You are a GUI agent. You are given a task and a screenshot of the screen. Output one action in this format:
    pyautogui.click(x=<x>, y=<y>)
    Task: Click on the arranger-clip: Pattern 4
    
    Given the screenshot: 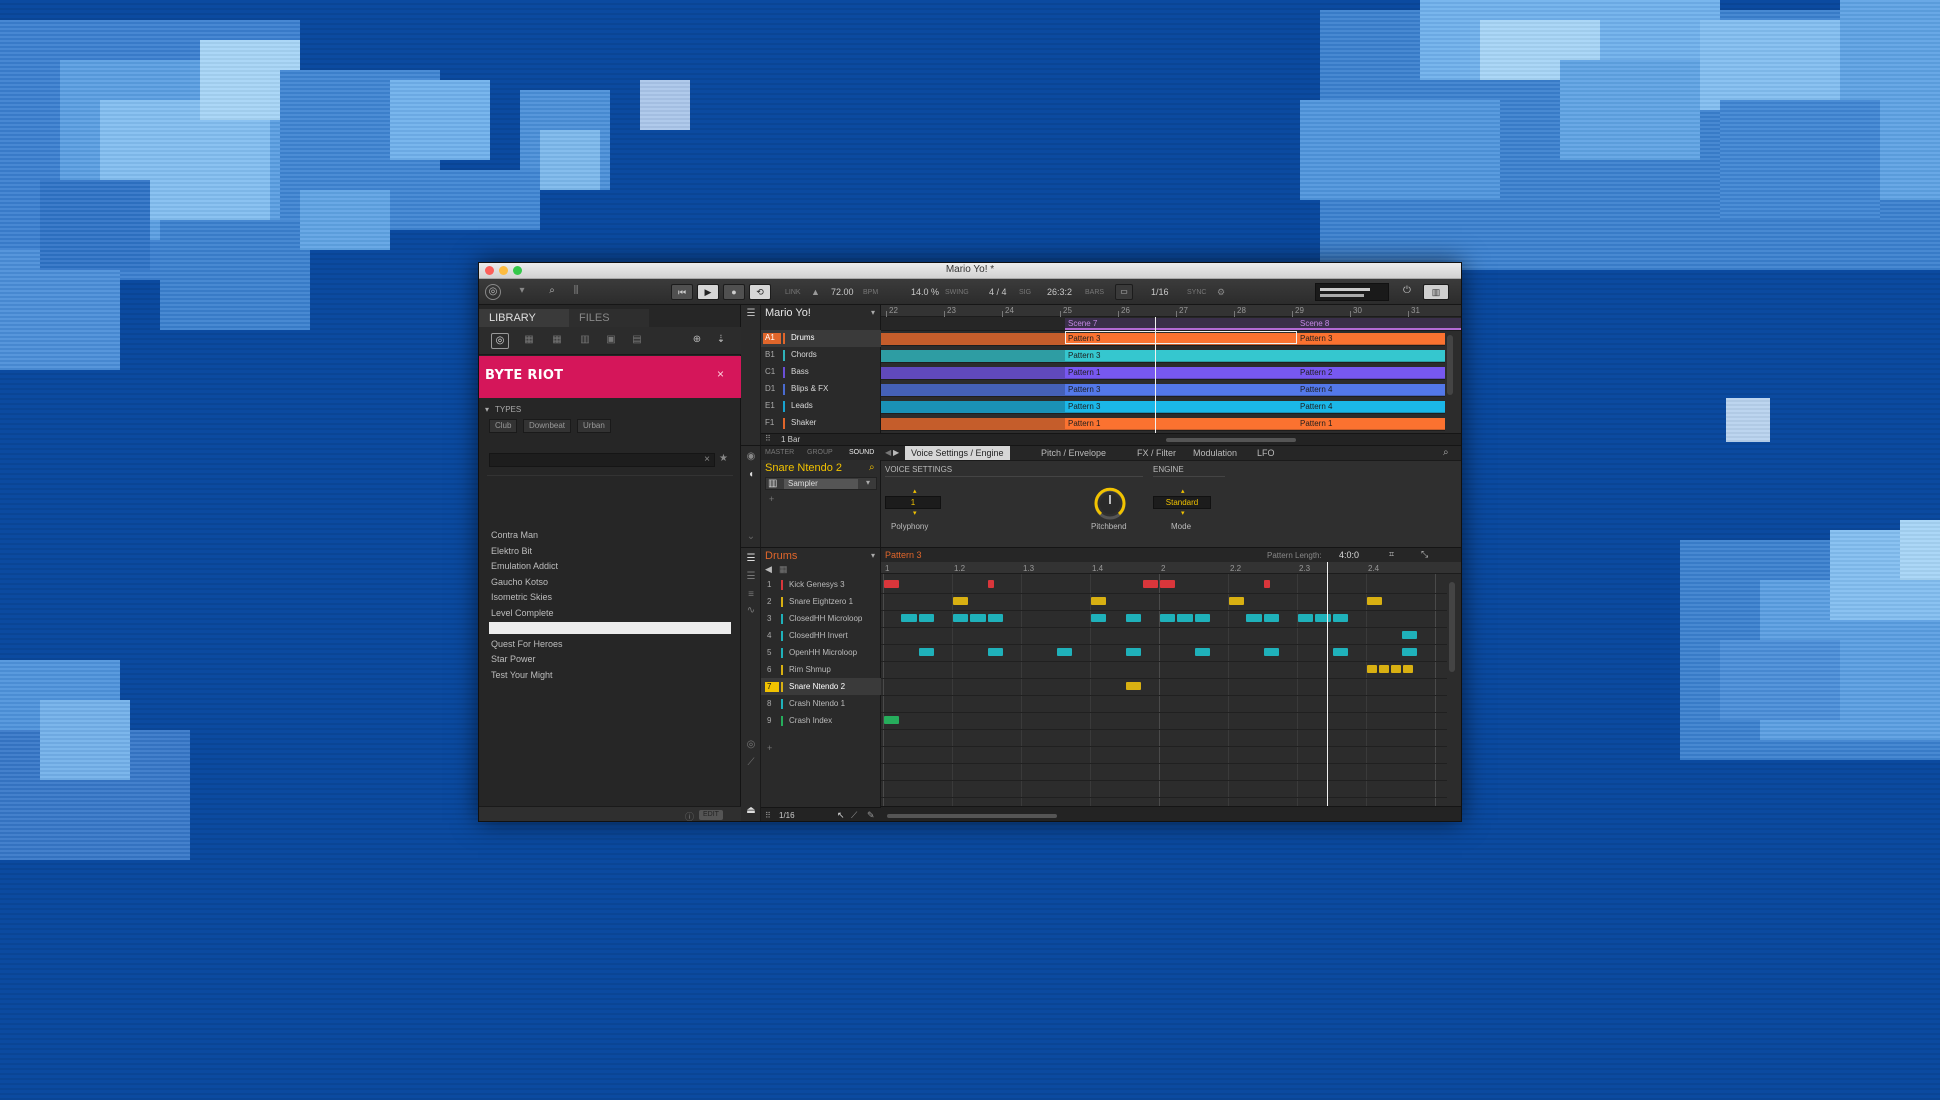 What is the action you would take?
    pyautogui.click(x=1371, y=406)
    